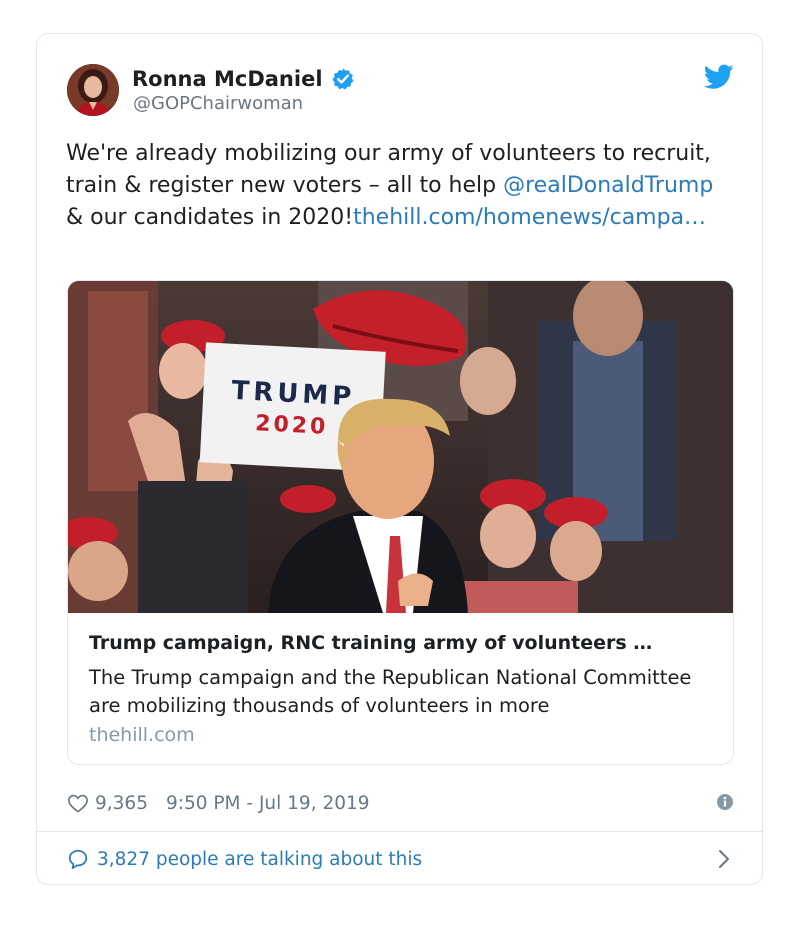 The width and height of the screenshot is (800, 934). I want to click on author-name: Ronna McDaniel, so click(243, 79).